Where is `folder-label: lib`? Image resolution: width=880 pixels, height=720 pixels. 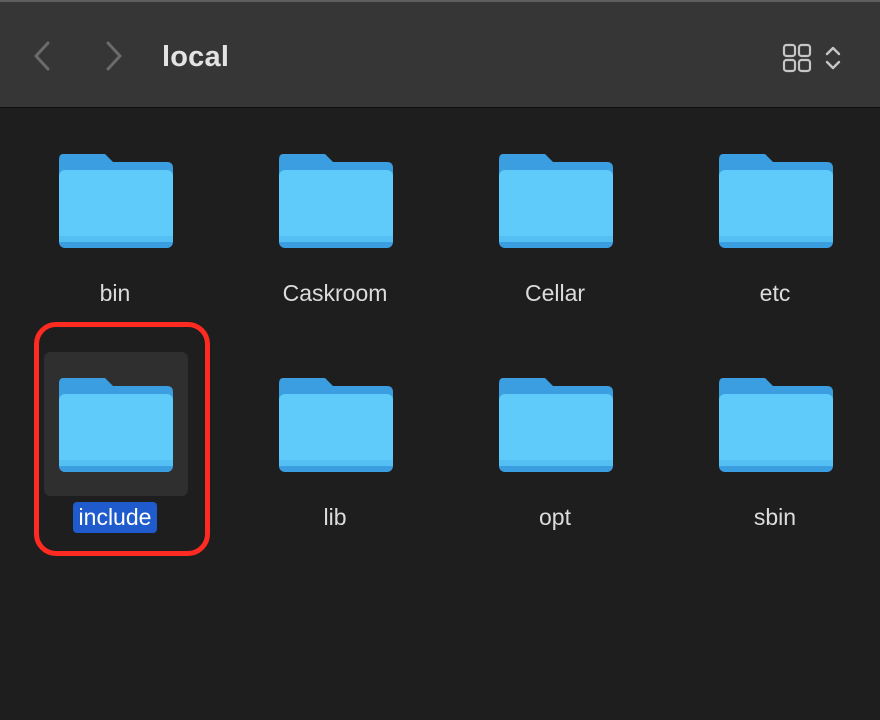 folder-label: lib is located at coordinates (335, 517).